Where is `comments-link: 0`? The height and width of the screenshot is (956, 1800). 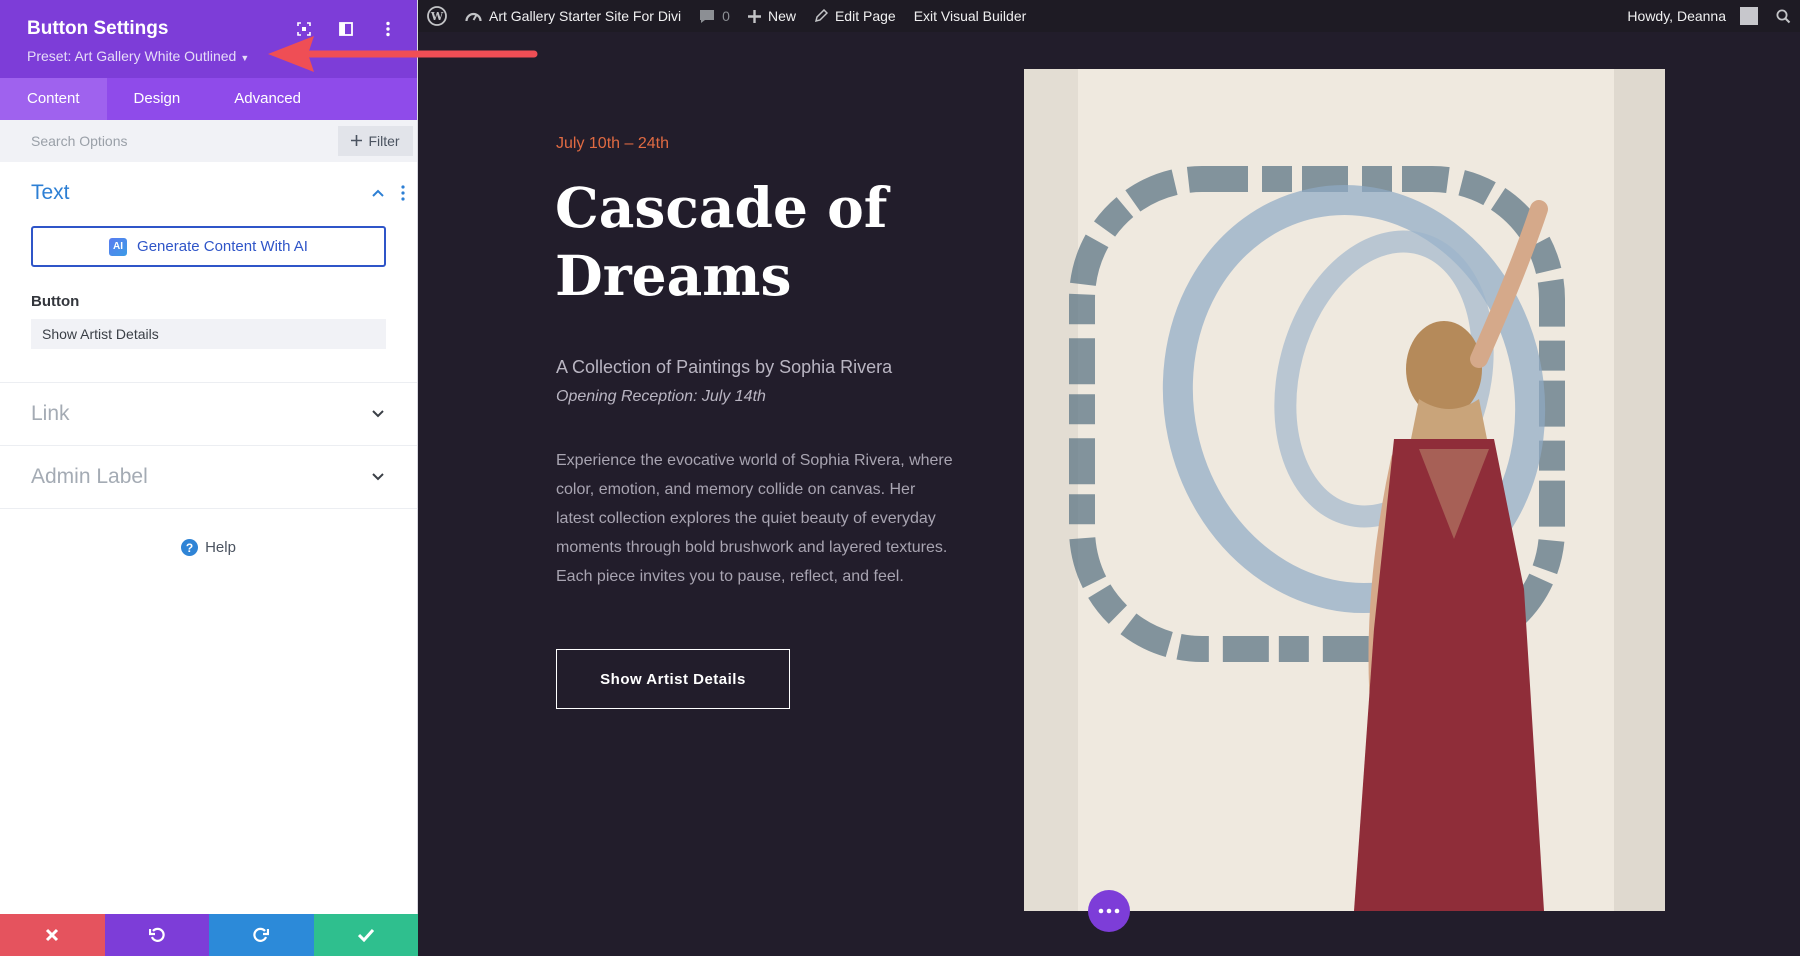
comments-link: 0 is located at coordinates (714, 16).